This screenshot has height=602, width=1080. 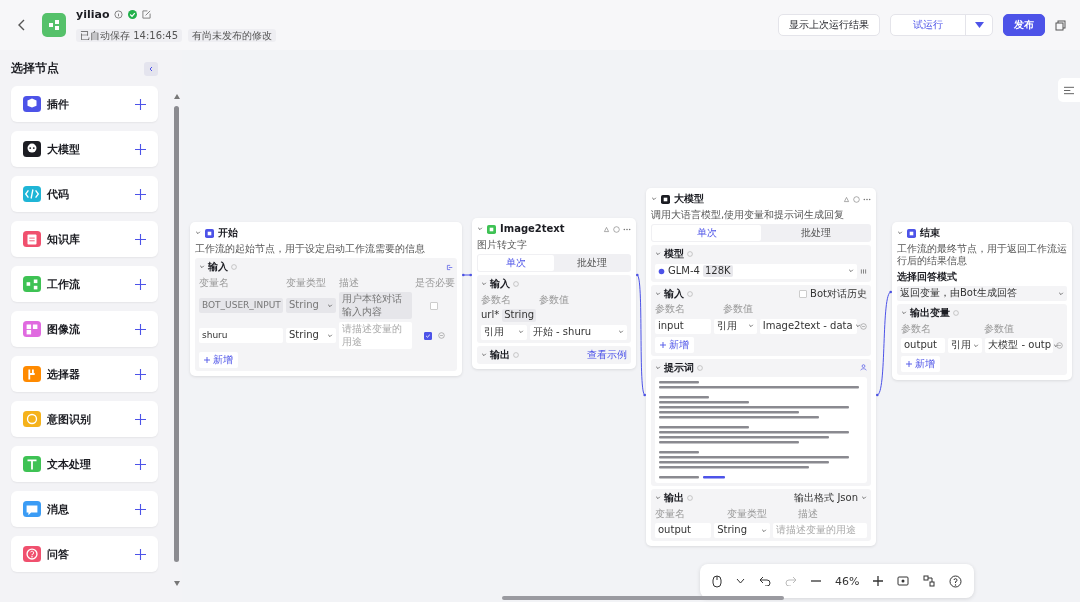 What do you see at coordinates (84, 194) in the screenshot?
I see `node-type-item: 代码` at bounding box center [84, 194].